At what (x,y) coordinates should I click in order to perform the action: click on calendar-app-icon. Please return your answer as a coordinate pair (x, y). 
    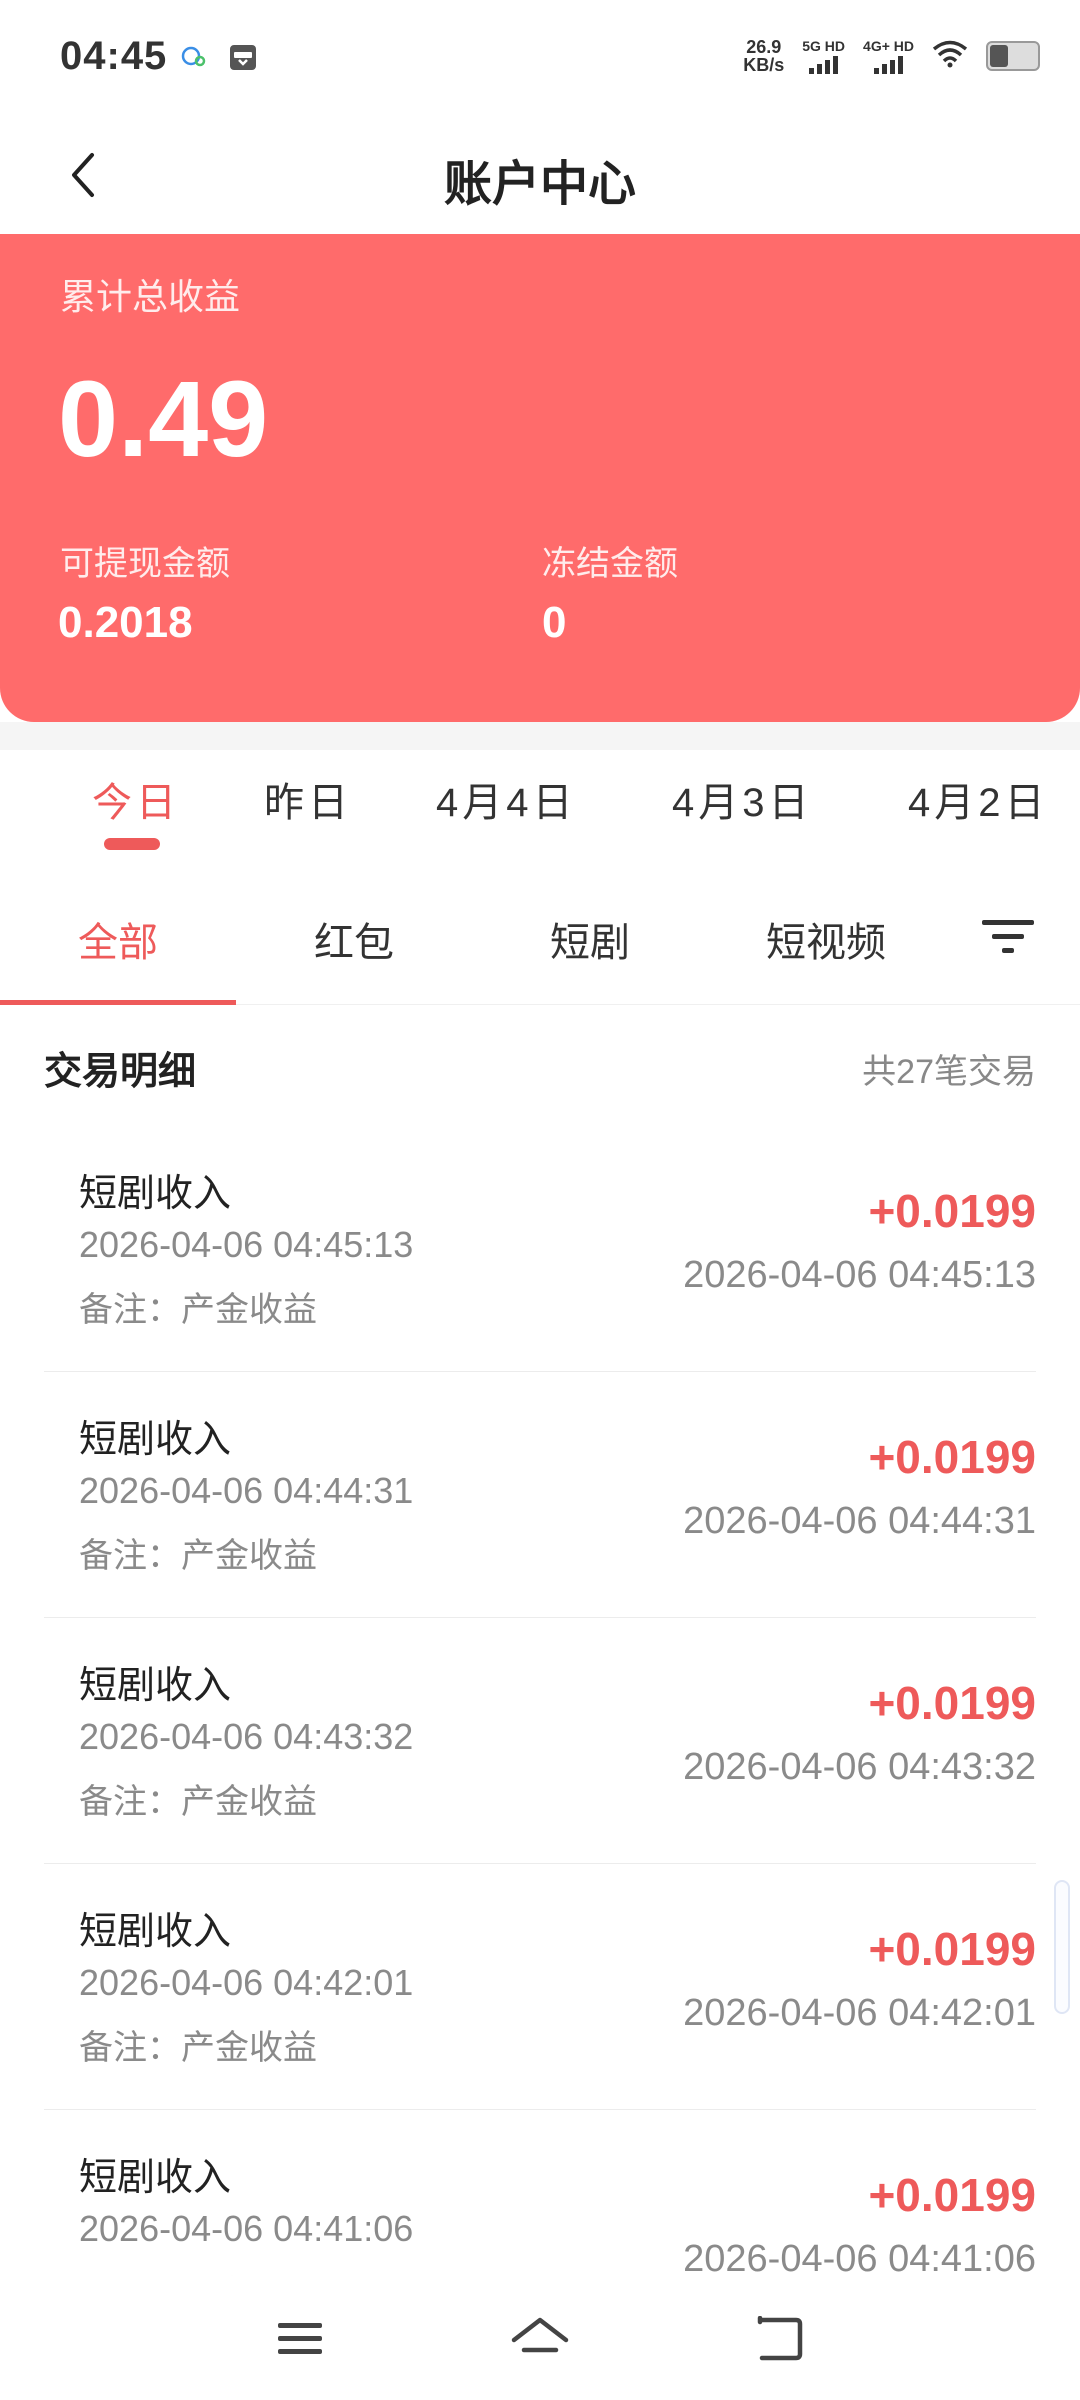
    Looking at the image, I should click on (243, 59).